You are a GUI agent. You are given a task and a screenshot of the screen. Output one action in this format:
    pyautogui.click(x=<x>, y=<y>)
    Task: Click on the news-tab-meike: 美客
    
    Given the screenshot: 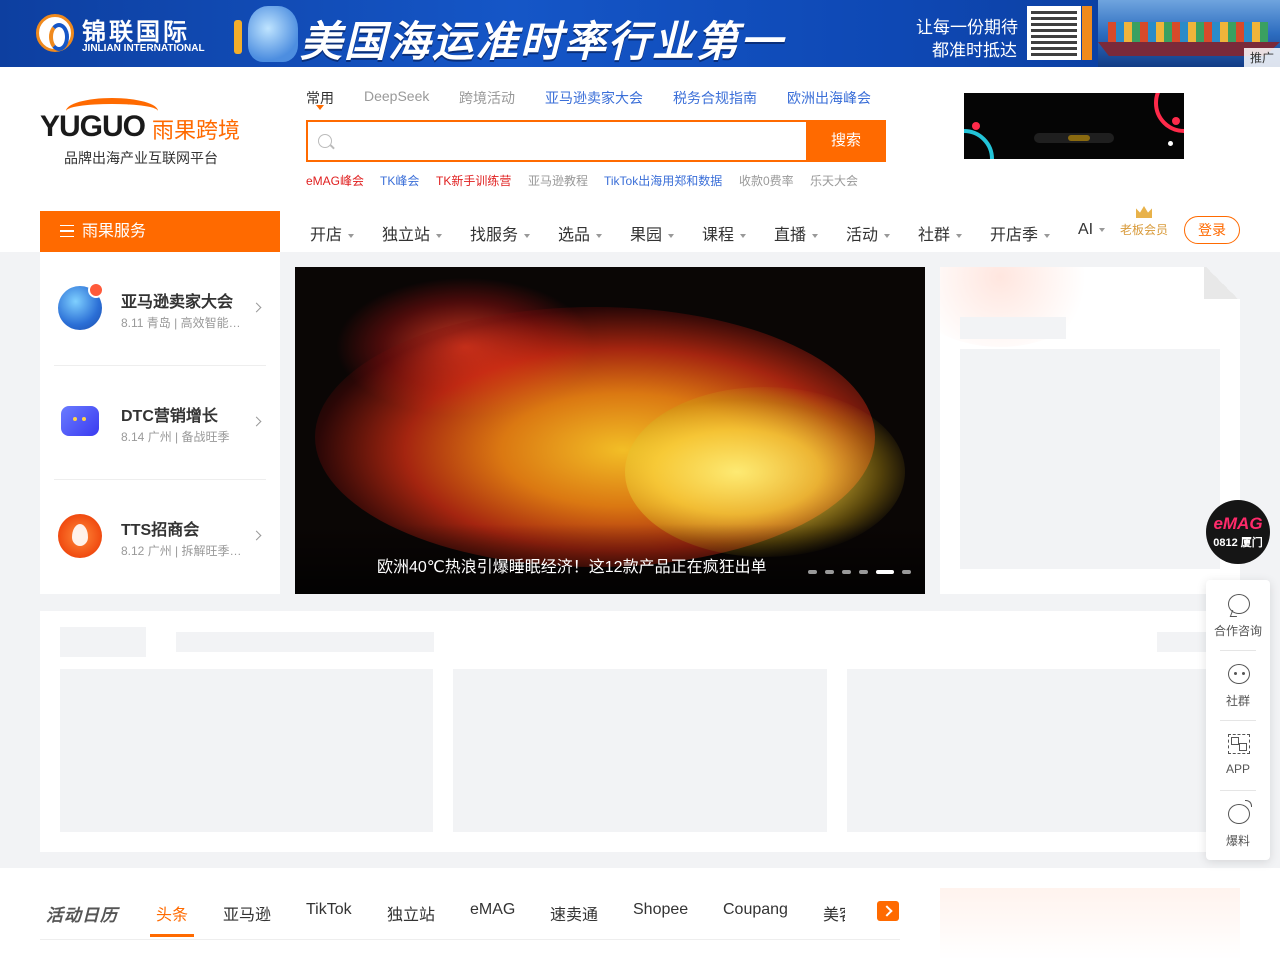 What is the action you would take?
    pyautogui.click(x=834, y=913)
    